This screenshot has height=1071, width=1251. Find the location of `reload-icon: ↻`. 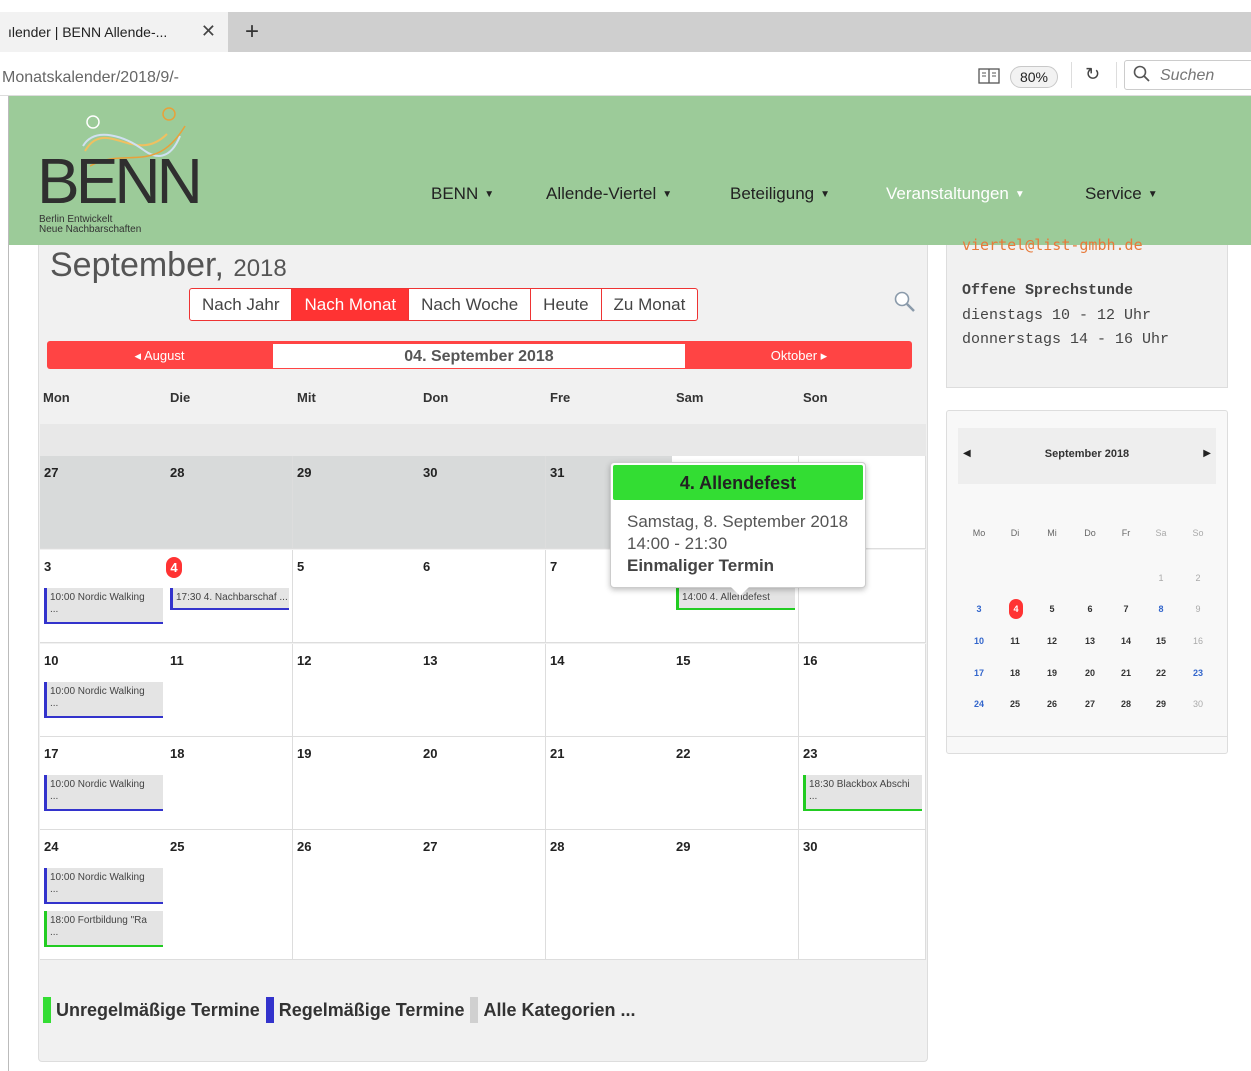

reload-icon: ↻ is located at coordinates (1092, 74).